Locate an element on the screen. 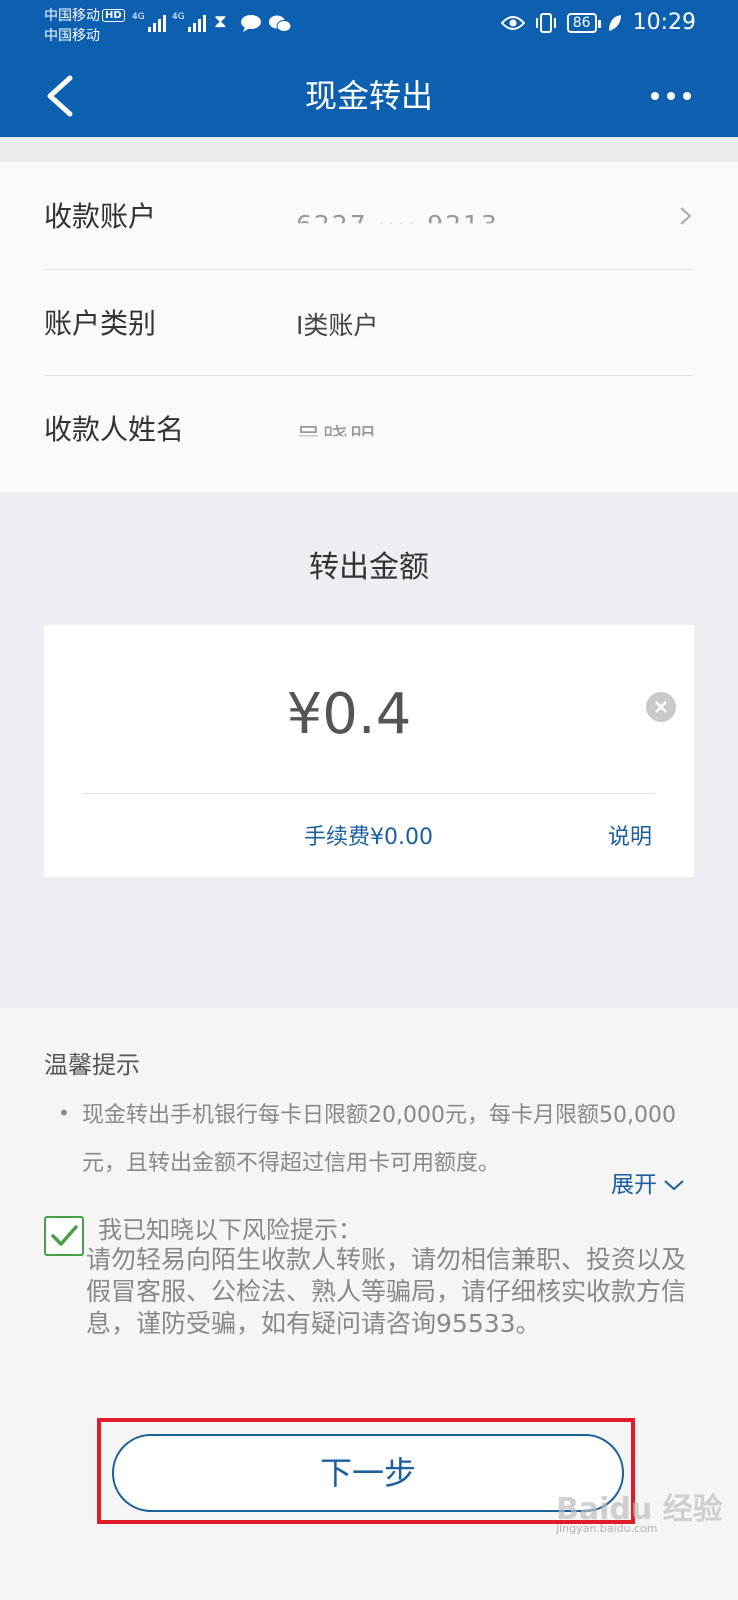 The height and width of the screenshot is (1600, 738). amount-input: ¥0.4 is located at coordinates (349, 715).